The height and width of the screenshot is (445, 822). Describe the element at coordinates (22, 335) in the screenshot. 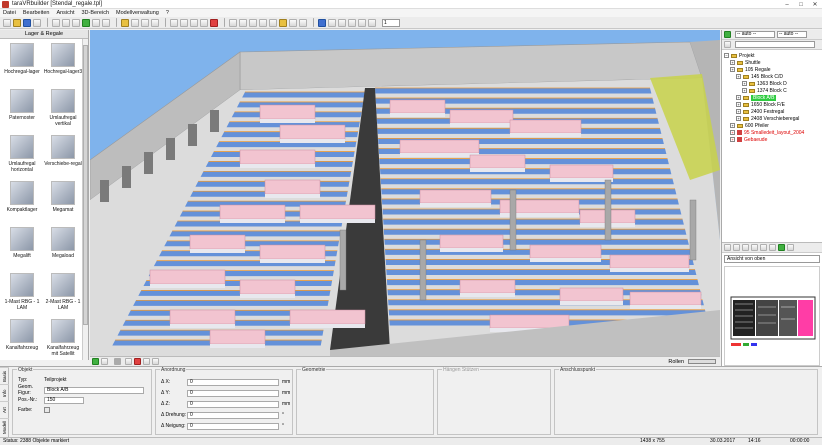

I see `library-item: Kanalfahrzeug` at that location.